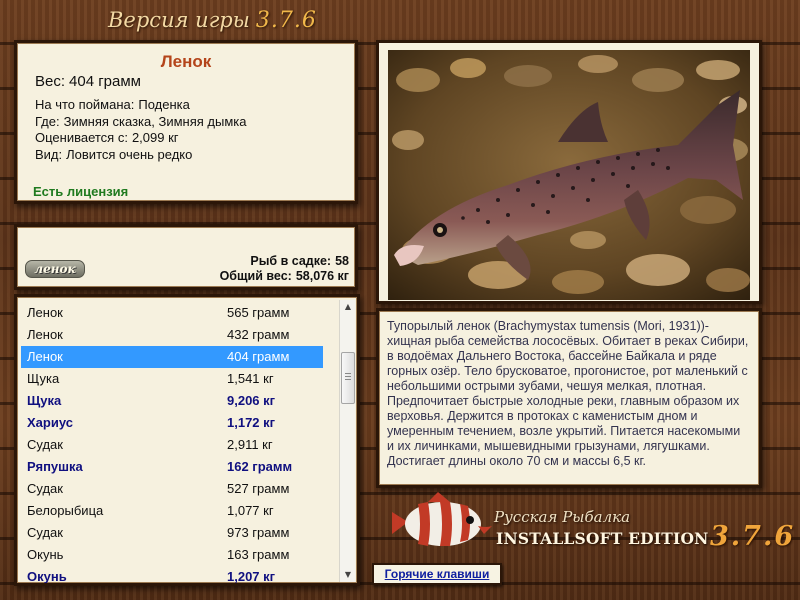 This screenshot has height=600, width=800. Describe the element at coordinates (260, 466) in the screenshot. I see `catch-fish-weight: 162 грамм` at that location.